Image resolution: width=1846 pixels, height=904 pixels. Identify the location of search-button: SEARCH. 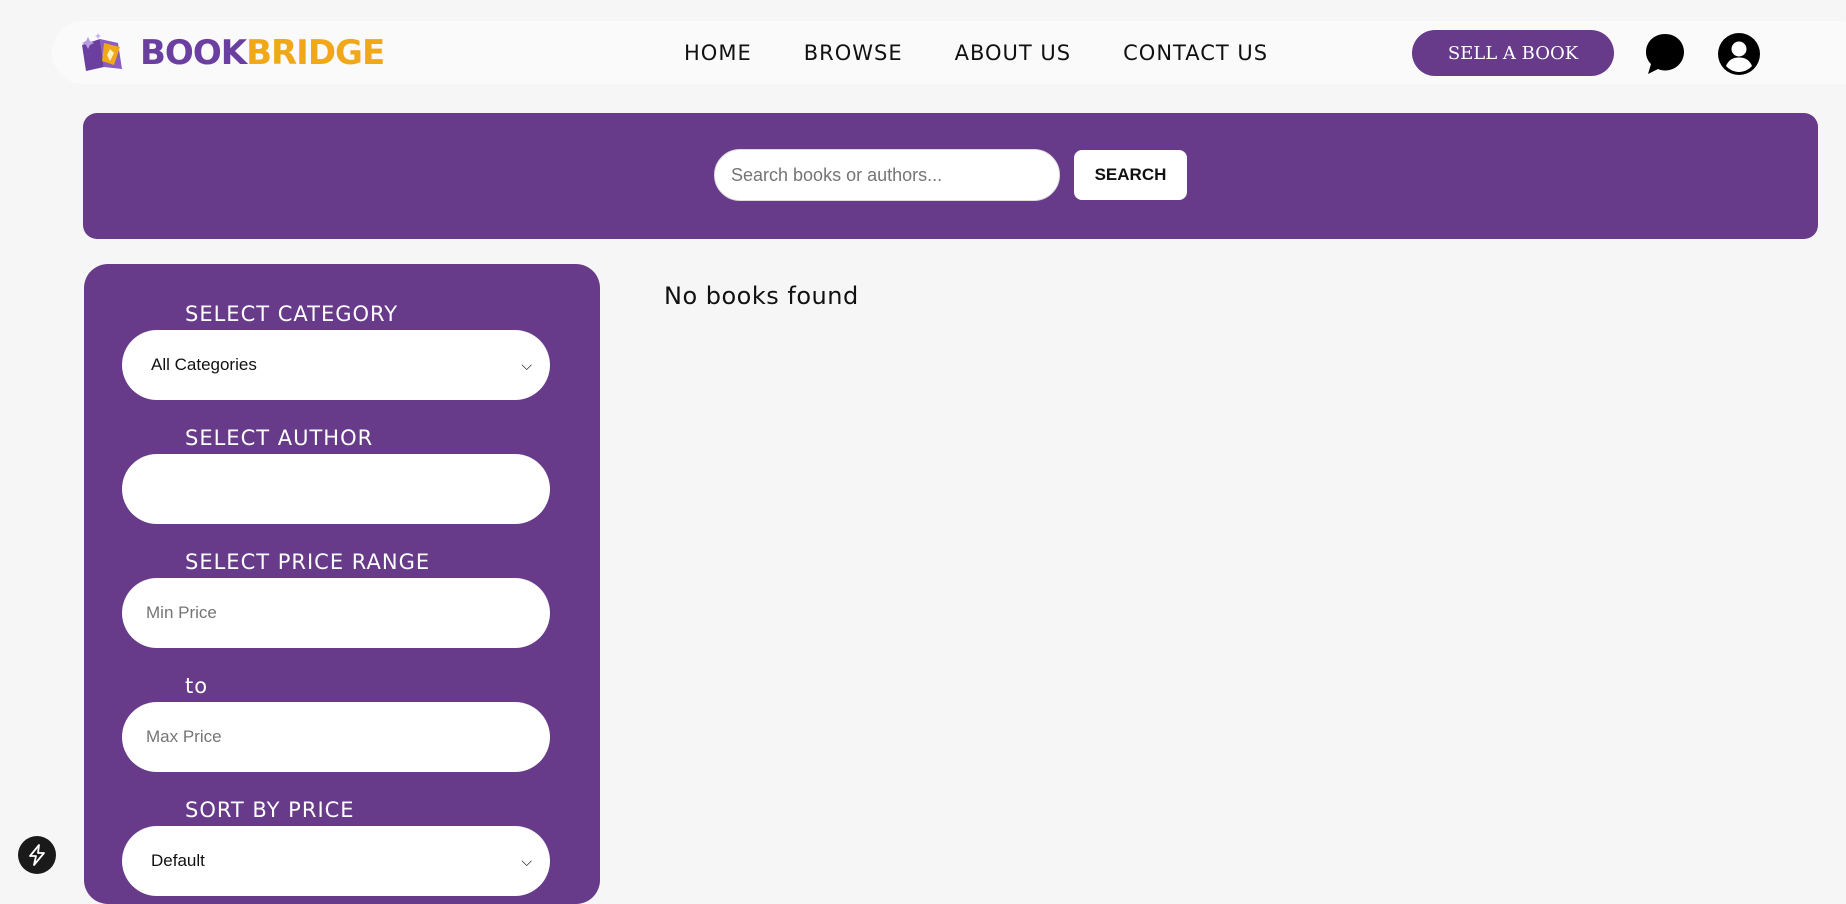
(1130, 175).